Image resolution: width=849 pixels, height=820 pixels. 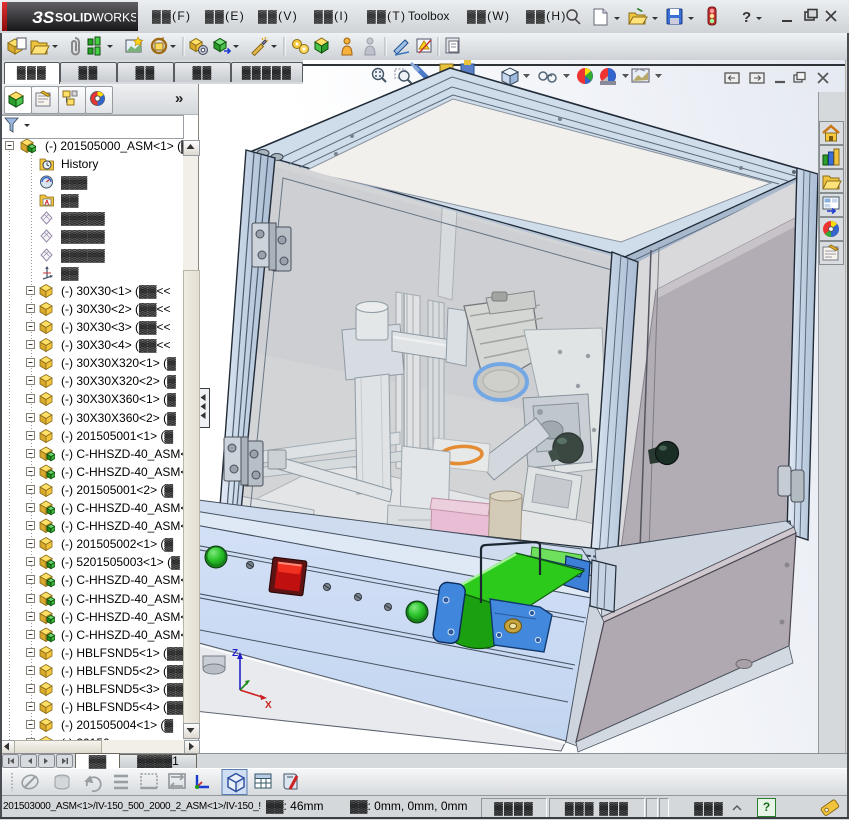 I want to click on svg-text: SOLIDWORKS, so click(x=95, y=18).